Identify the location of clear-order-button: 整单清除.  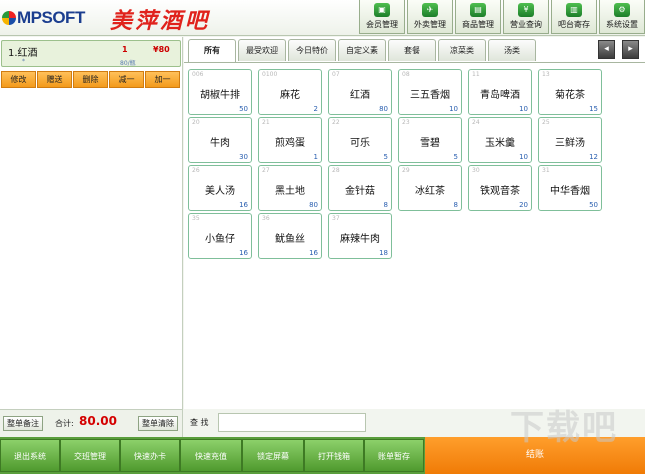
(158, 423).